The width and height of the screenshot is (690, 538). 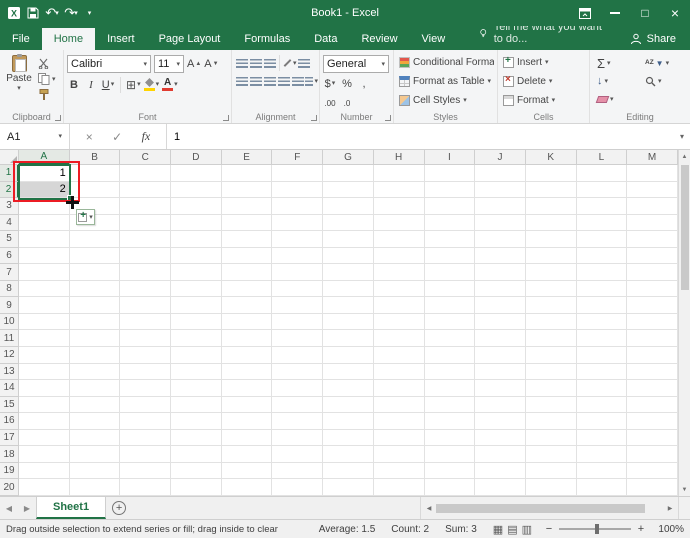 What do you see at coordinates (348, 223) in the screenshot?
I see `cell-g4` at bounding box center [348, 223].